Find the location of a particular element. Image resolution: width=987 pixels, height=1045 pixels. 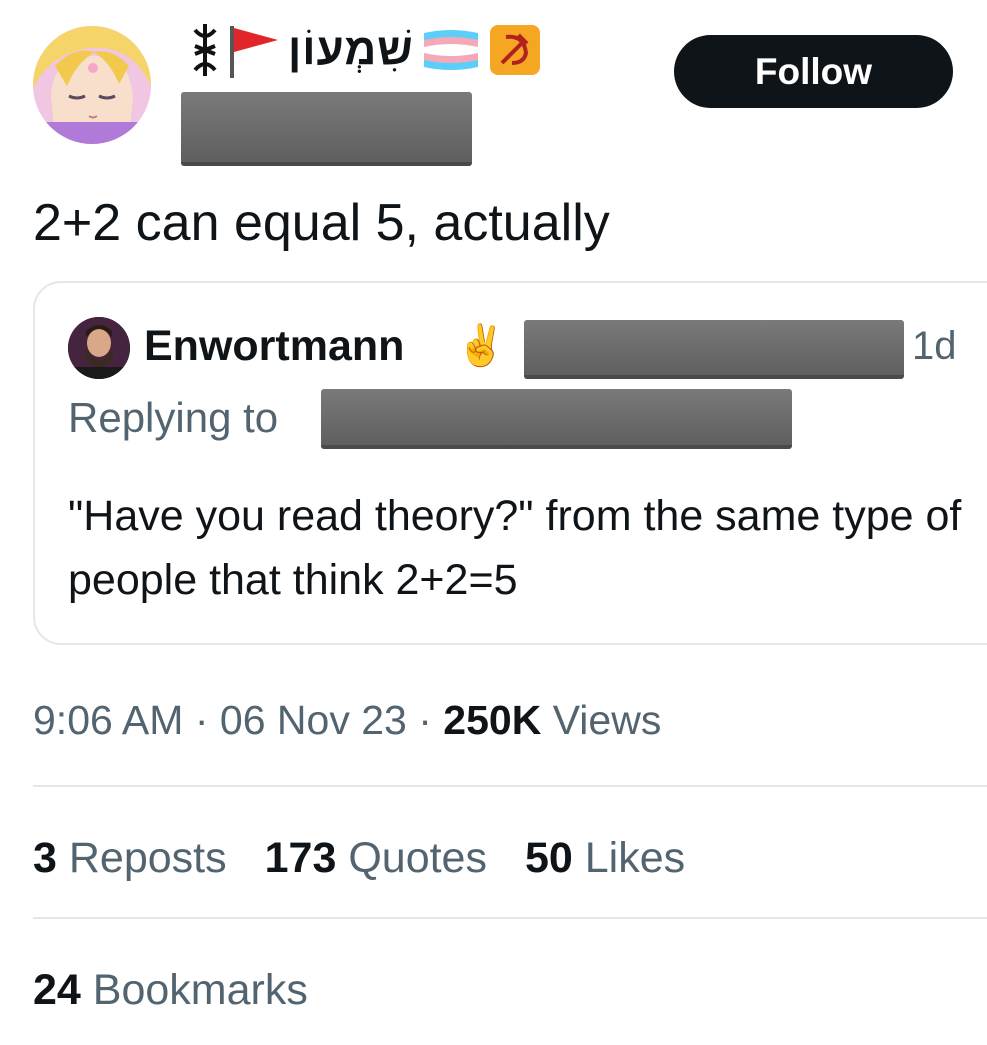

replying-to-label: Replying to is located at coordinates (173, 417).